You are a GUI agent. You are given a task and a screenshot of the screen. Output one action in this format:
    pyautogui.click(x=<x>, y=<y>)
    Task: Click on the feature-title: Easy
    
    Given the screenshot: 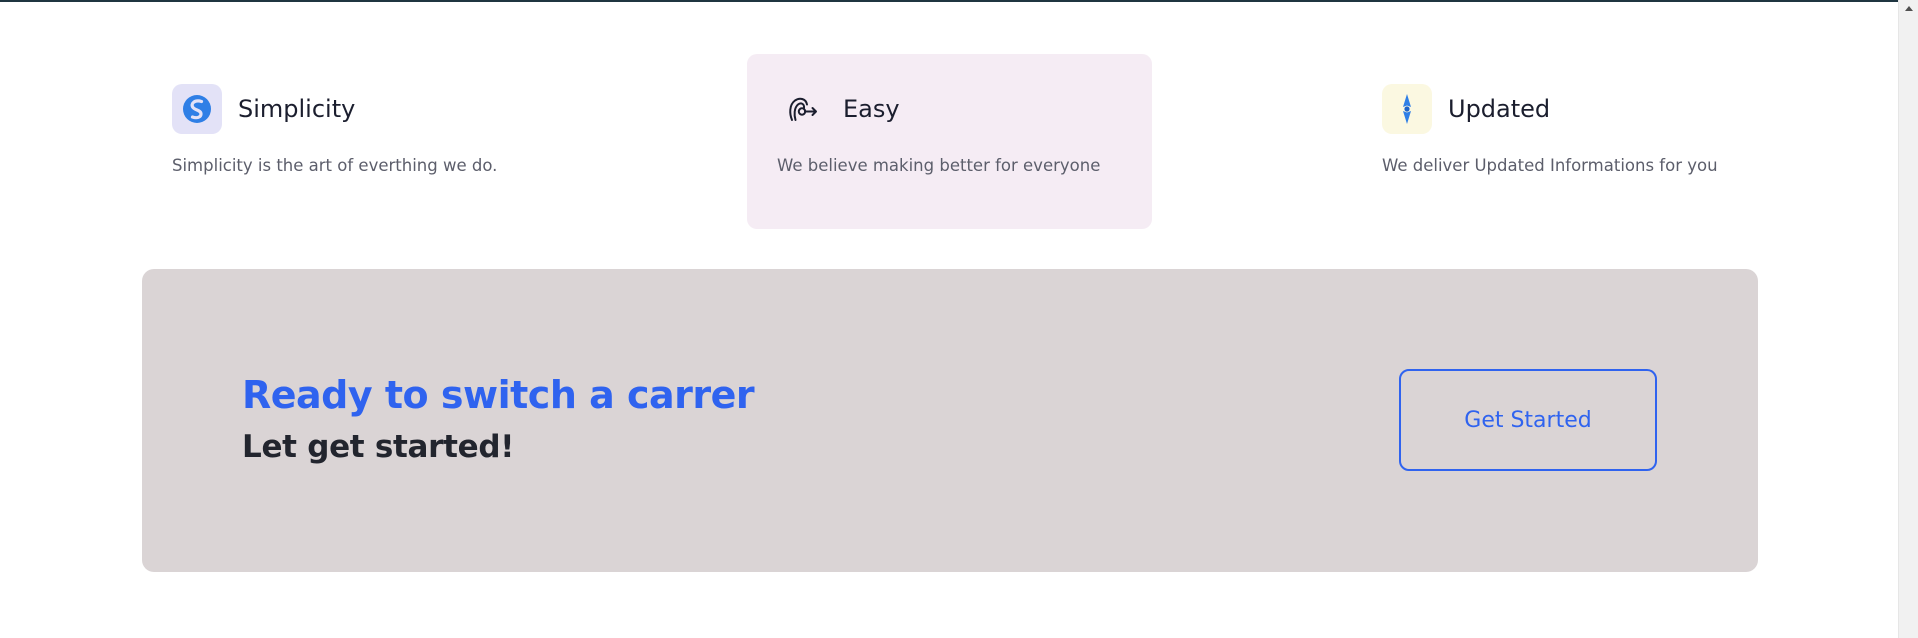 What is the action you would take?
    pyautogui.click(x=871, y=109)
    